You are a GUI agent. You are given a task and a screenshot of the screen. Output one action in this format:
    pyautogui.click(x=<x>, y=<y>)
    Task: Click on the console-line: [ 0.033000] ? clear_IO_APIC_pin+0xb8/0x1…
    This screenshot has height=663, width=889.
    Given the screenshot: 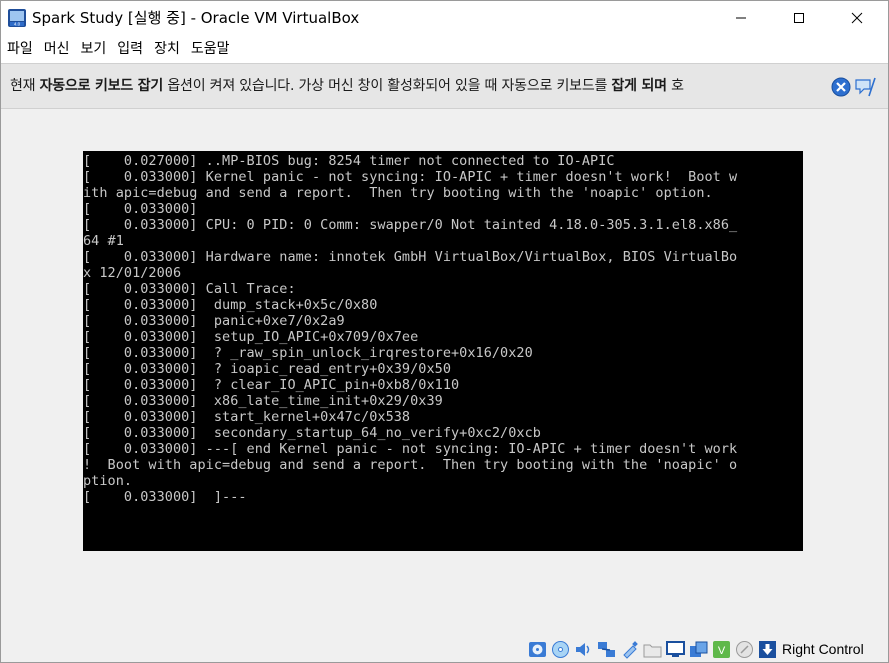 What is the action you would take?
    pyautogui.click(x=271, y=385)
    